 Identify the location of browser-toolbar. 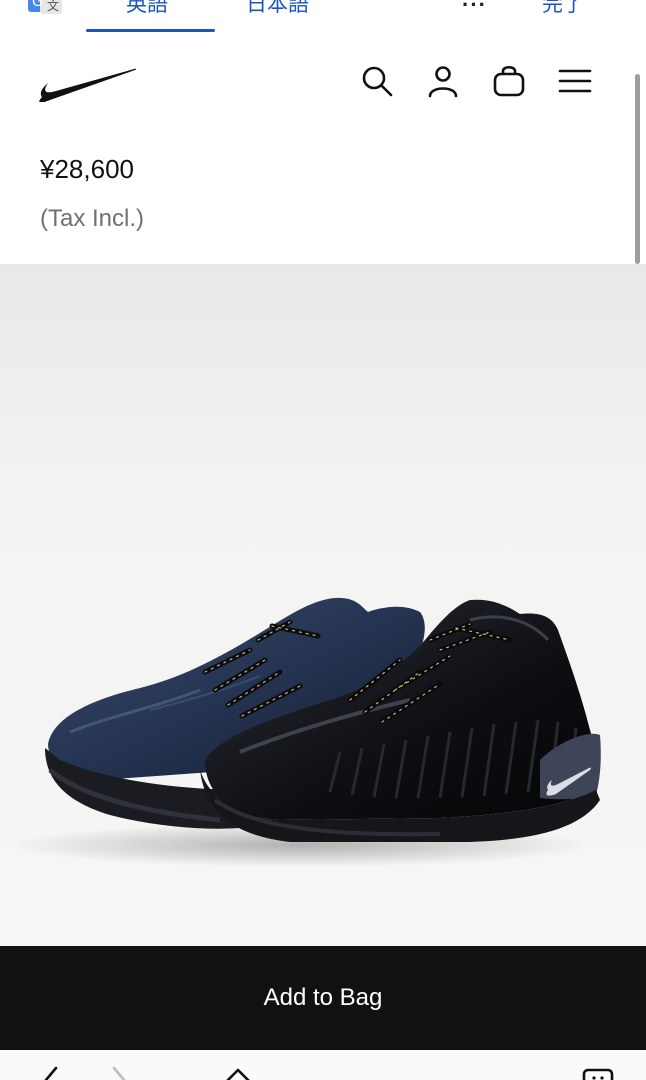
(323, 1065).